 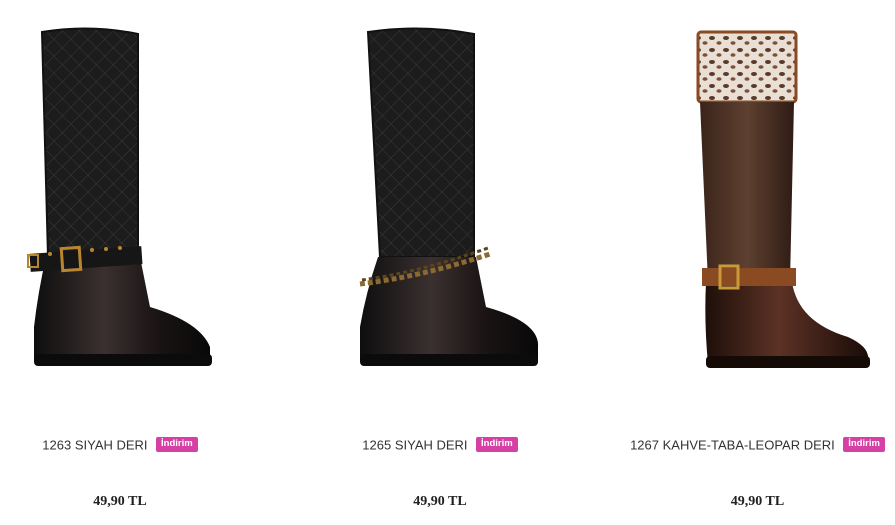 What do you see at coordinates (119, 196) in the screenshot?
I see `boot-image-black-buckle` at bounding box center [119, 196].